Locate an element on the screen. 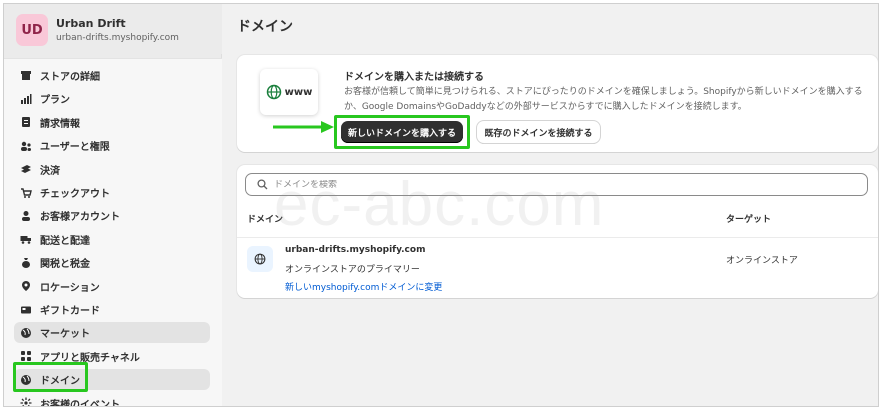  sidebar-item-truck: 配送と配達 is located at coordinates (112, 239).